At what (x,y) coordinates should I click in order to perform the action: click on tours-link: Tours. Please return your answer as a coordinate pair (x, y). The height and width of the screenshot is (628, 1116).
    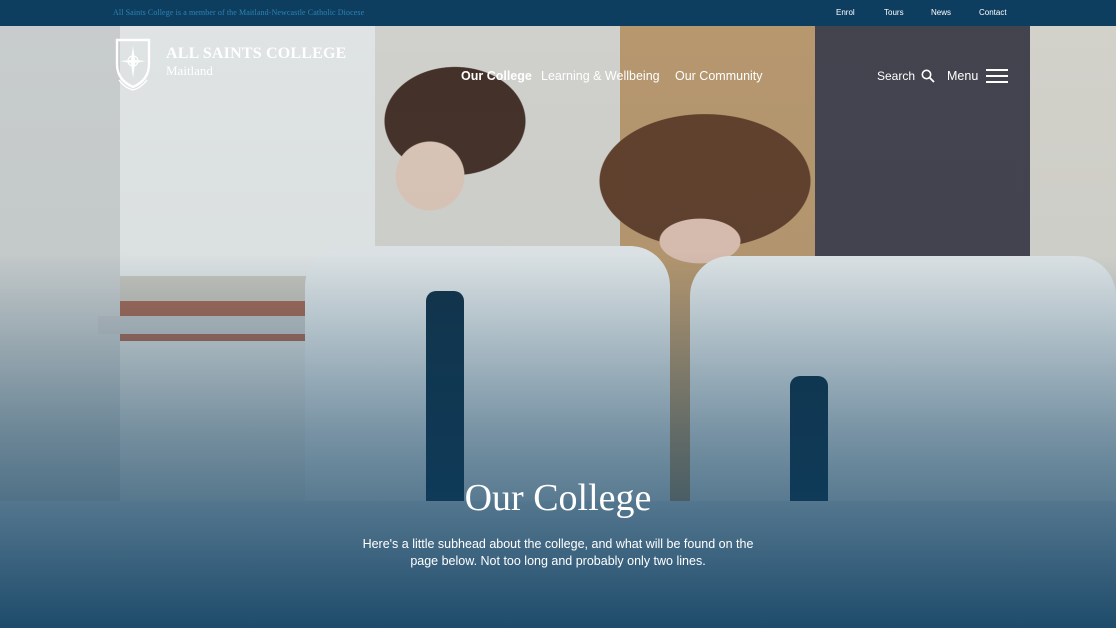
    Looking at the image, I should click on (894, 12).